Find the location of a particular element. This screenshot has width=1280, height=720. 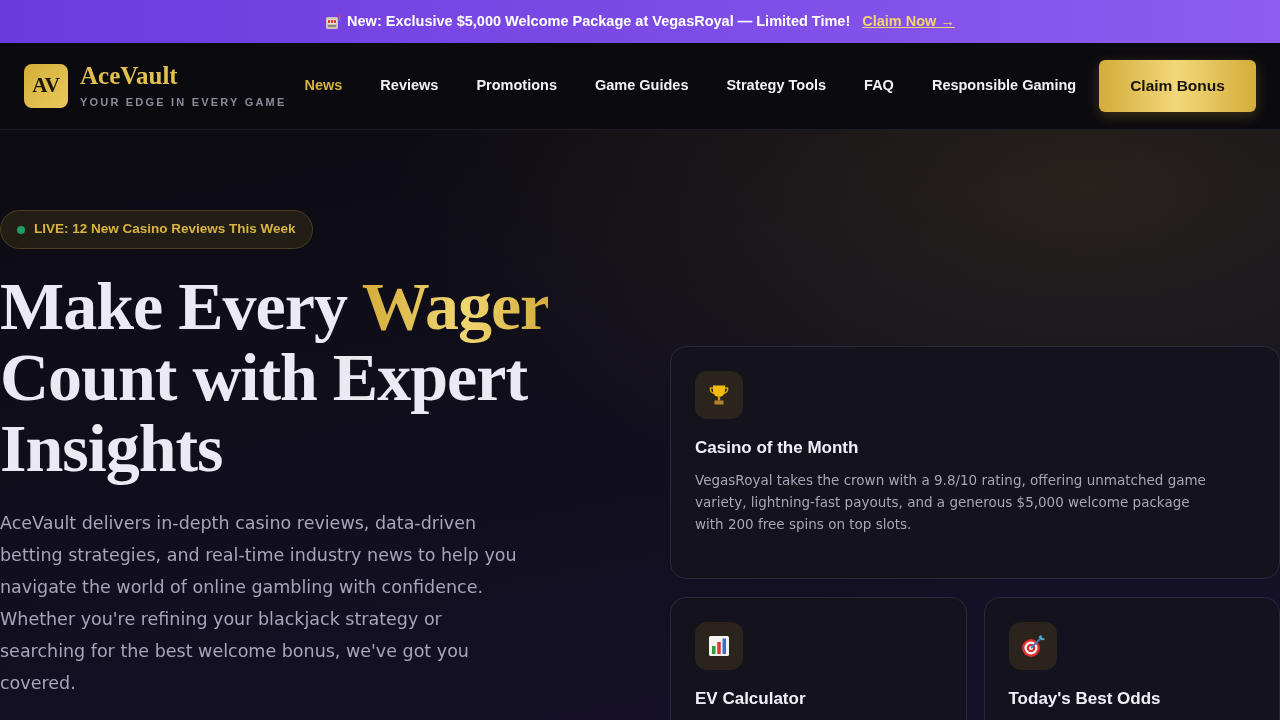

hero-description: AceVault delivers in-depth casino reviews, data-driven betting strategies, and real-time industry news to help you navigate the world of online gambling with confidence. Whether you're refining your blackjack strategy or searching for the best welcome bonus, we've got you covered. is located at coordinates (259, 603).